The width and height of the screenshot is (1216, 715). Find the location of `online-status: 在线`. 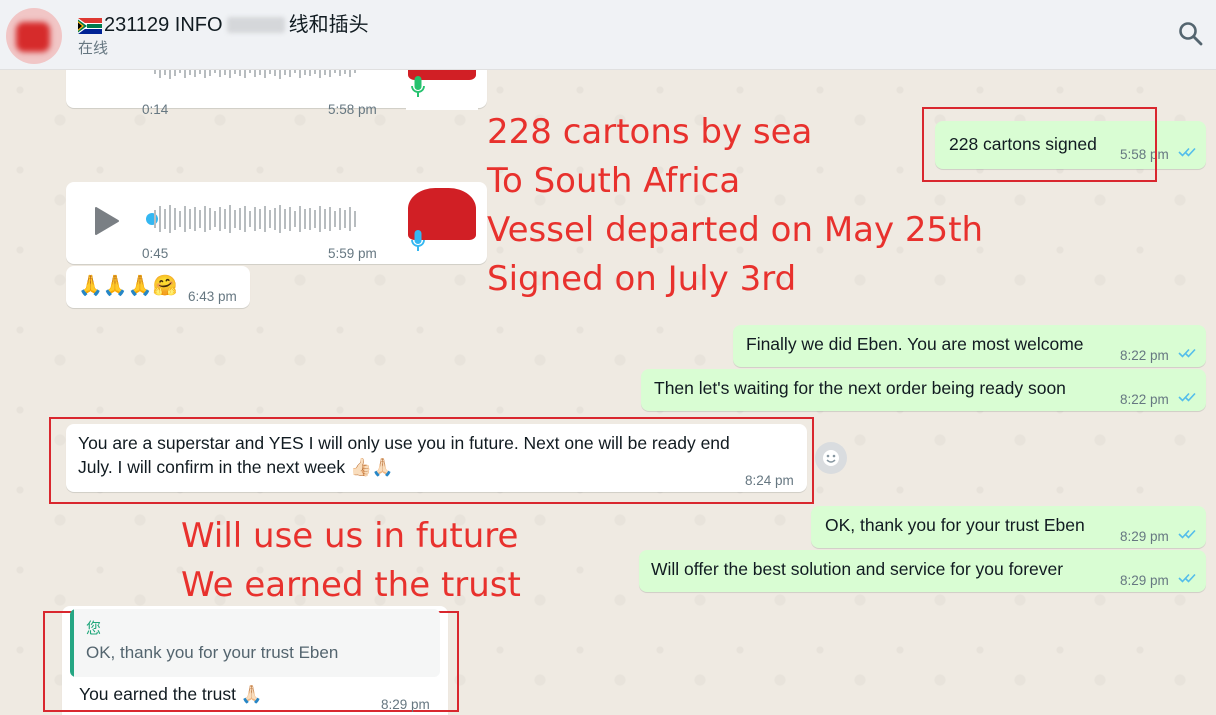

online-status: 在线 is located at coordinates (93, 48).